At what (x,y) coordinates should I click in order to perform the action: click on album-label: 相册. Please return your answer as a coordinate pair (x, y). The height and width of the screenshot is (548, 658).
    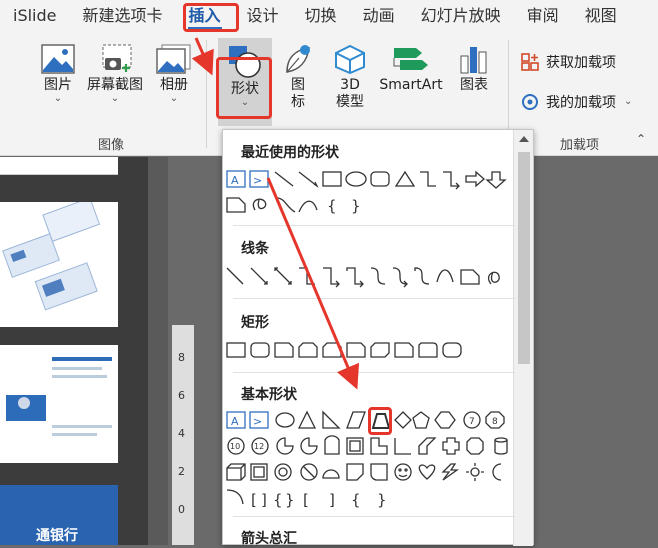
    Looking at the image, I should click on (174, 85).